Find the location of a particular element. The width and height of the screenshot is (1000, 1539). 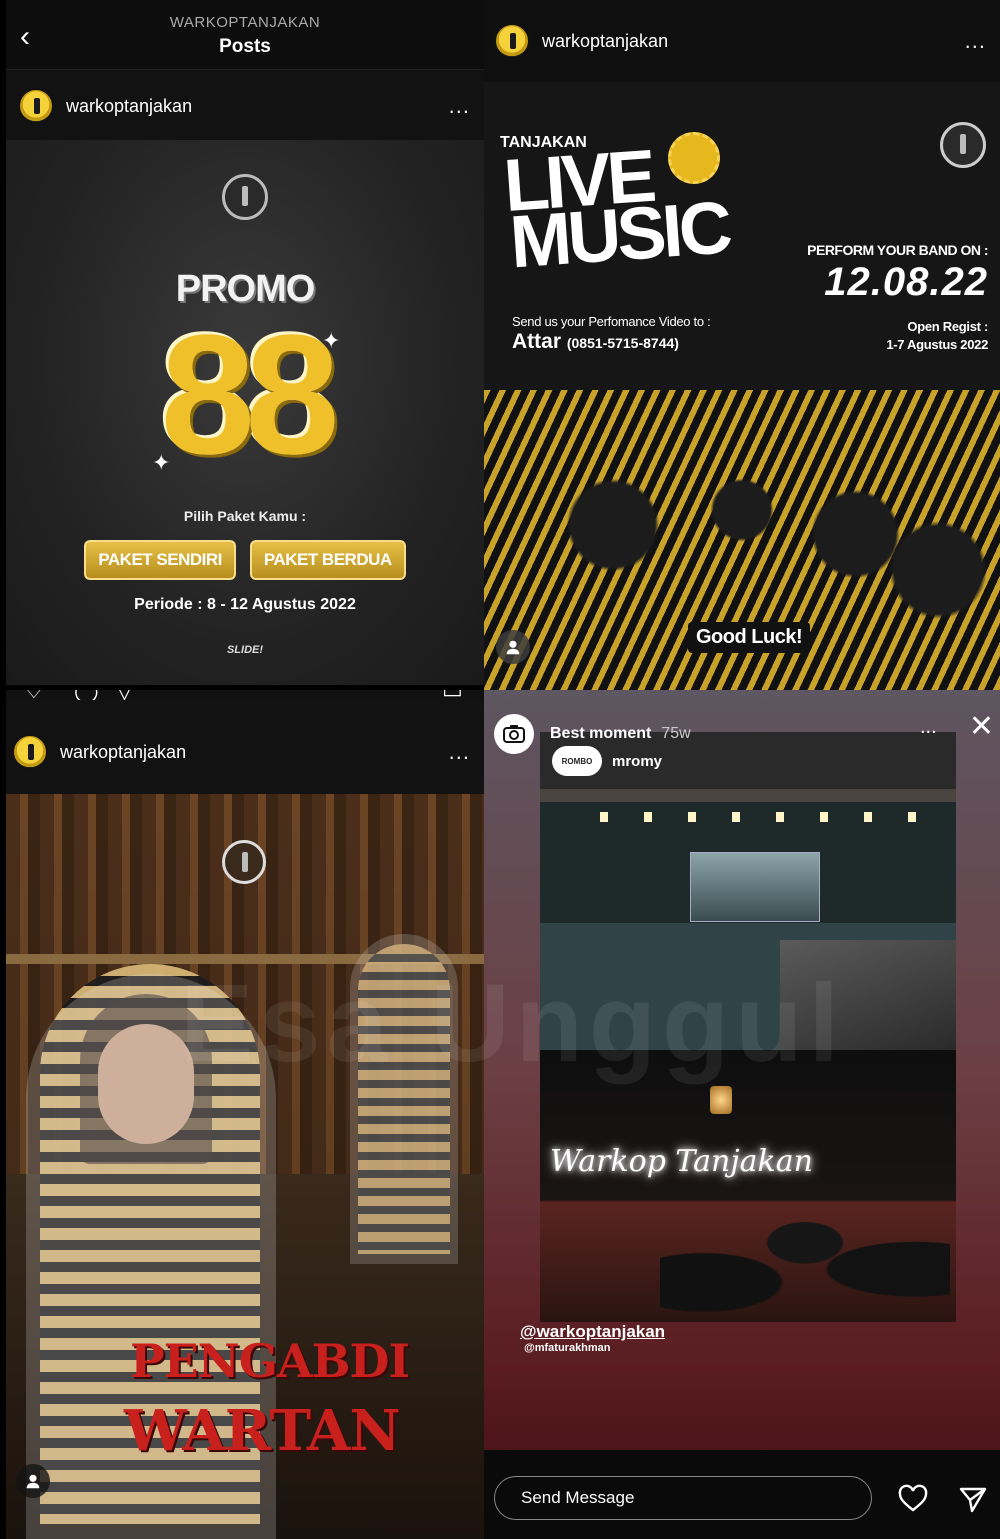

display-case is located at coordinates (755, 887).